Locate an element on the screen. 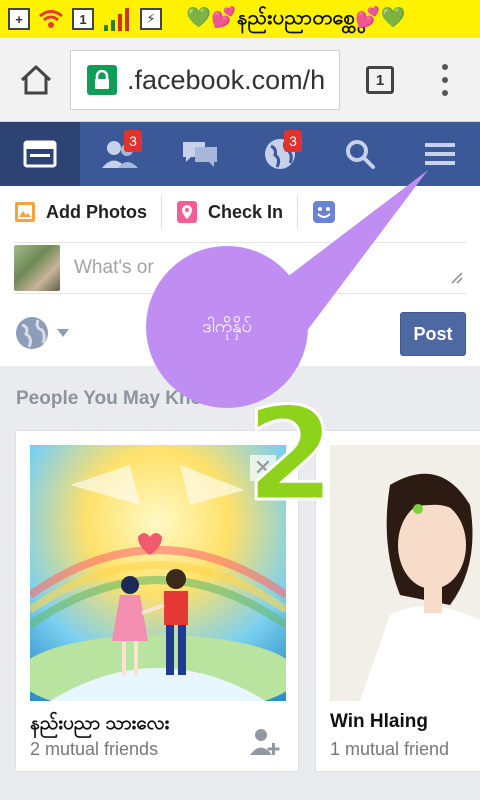 The width and height of the screenshot is (480, 800). plus-notification-icon: + is located at coordinates (19, 19).